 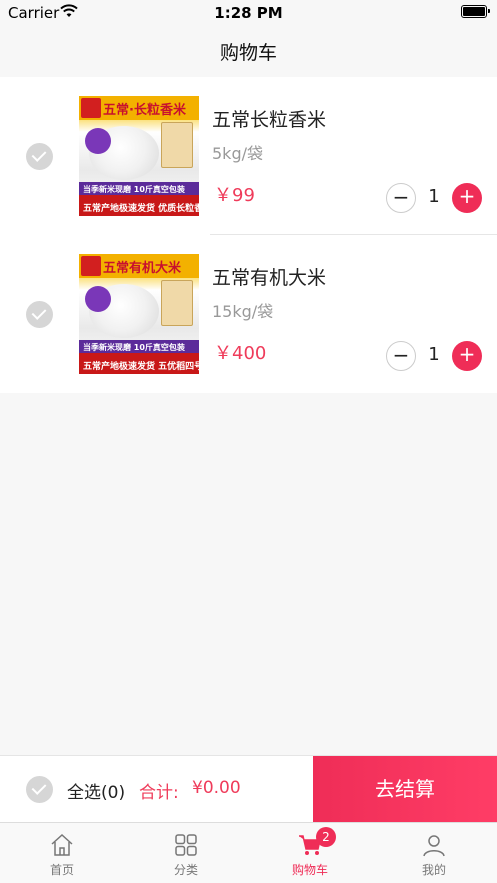 I want to click on tab-cart: 2 购物车, so click(x=310, y=853).